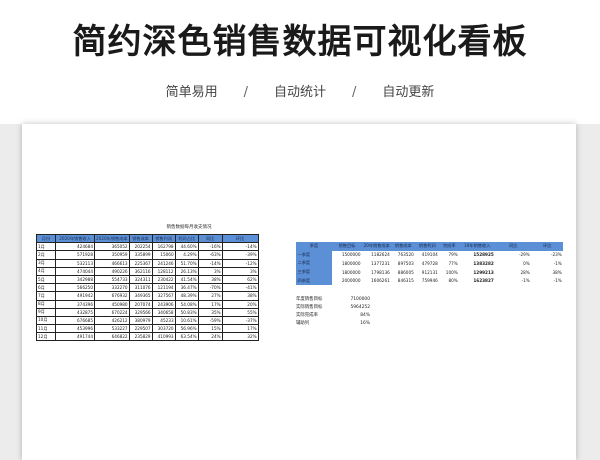 This screenshot has width=600, height=460. I want to click on table-cell: 432875, so click(75, 312).